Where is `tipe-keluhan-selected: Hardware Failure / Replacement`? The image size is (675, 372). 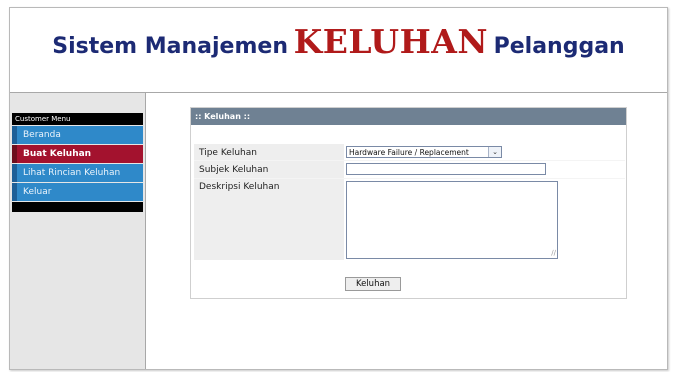
tipe-keluhan-selected: Hardware Failure / Replacement is located at coordinates (409, 152).